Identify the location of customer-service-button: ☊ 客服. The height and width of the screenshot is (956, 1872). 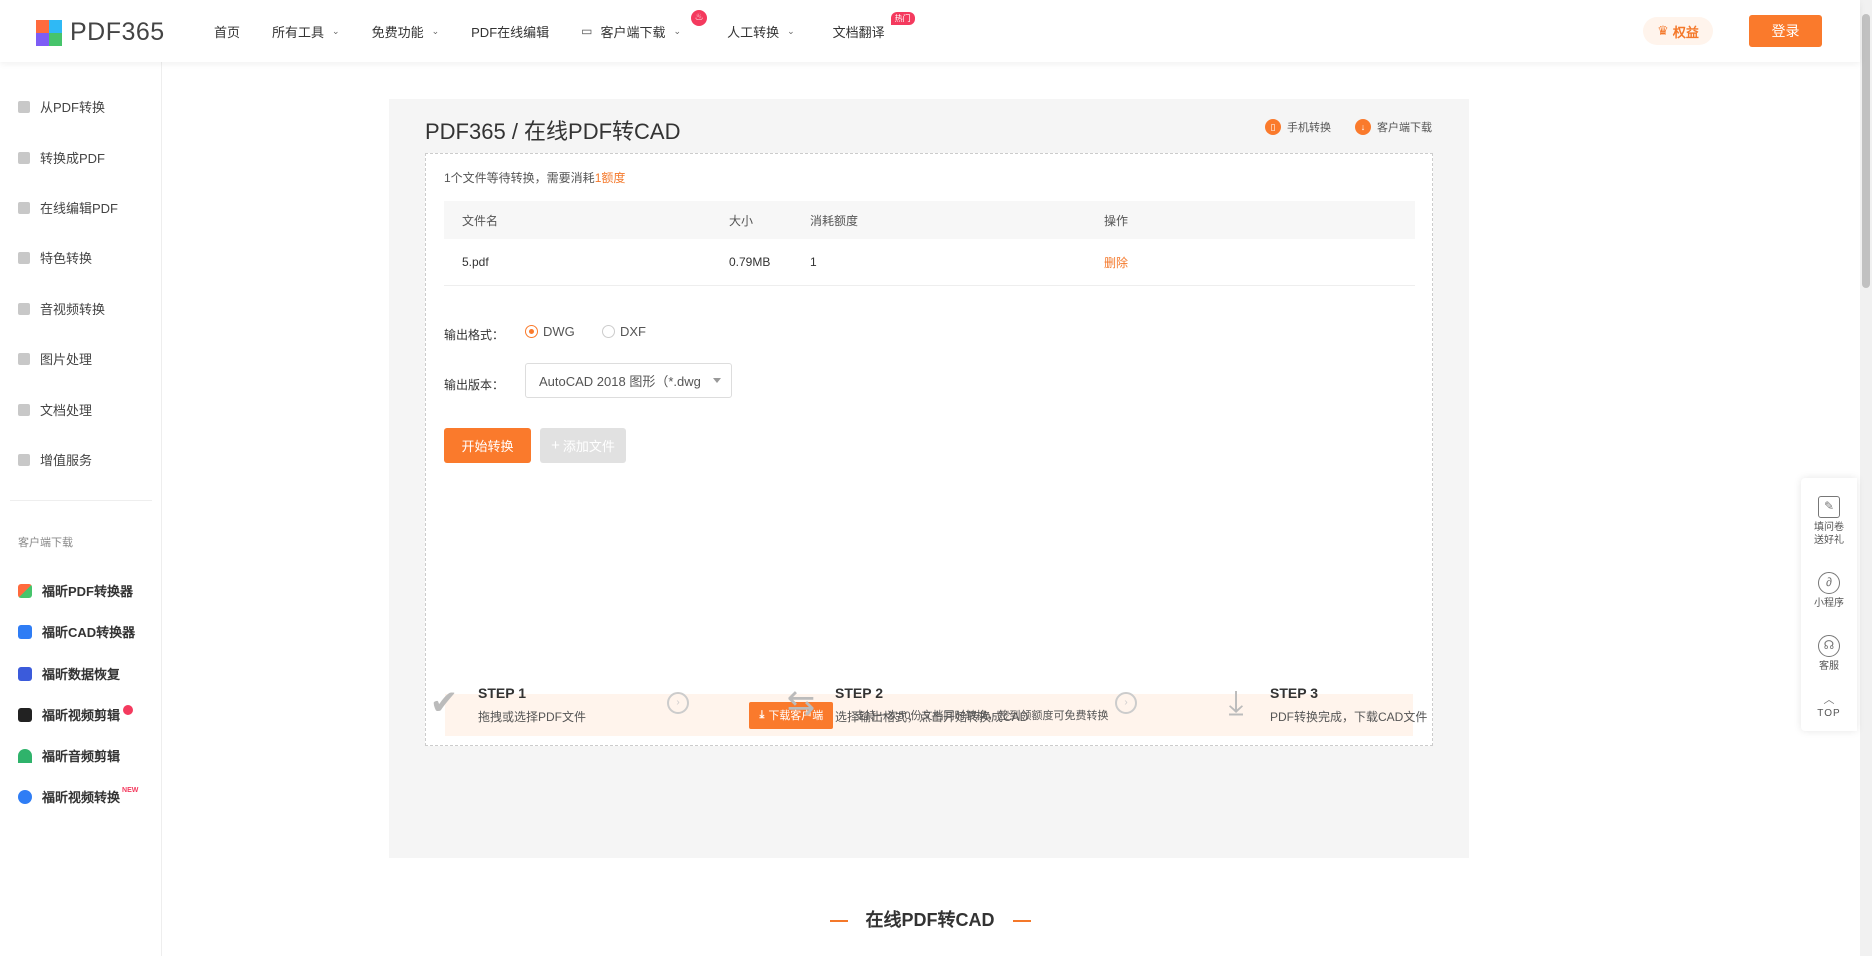
(1829, 654).